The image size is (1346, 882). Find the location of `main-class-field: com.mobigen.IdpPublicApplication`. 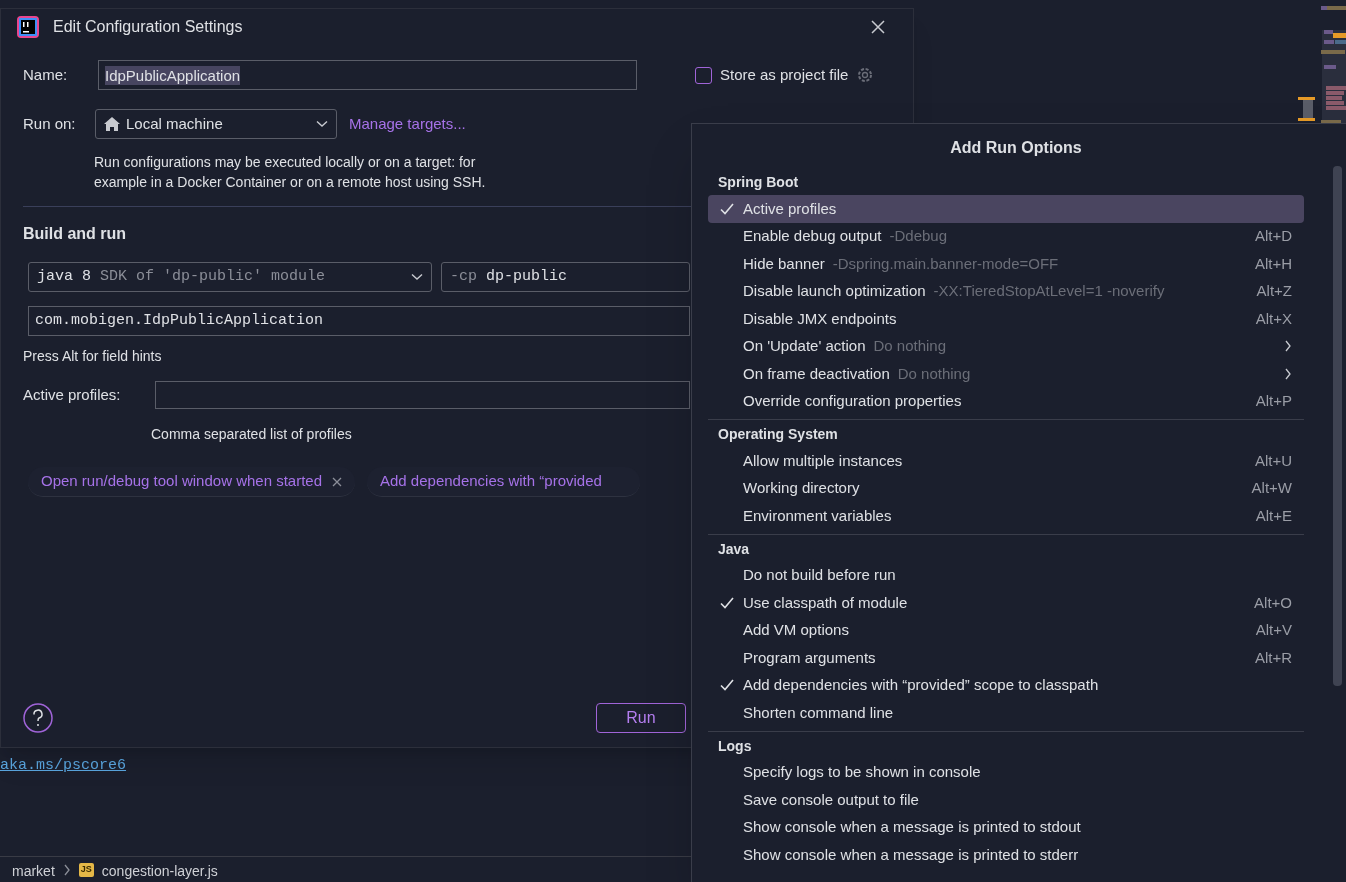

main-class-field: com.mobigen.IdpPublicApplication is located at coordinates (359, 321).